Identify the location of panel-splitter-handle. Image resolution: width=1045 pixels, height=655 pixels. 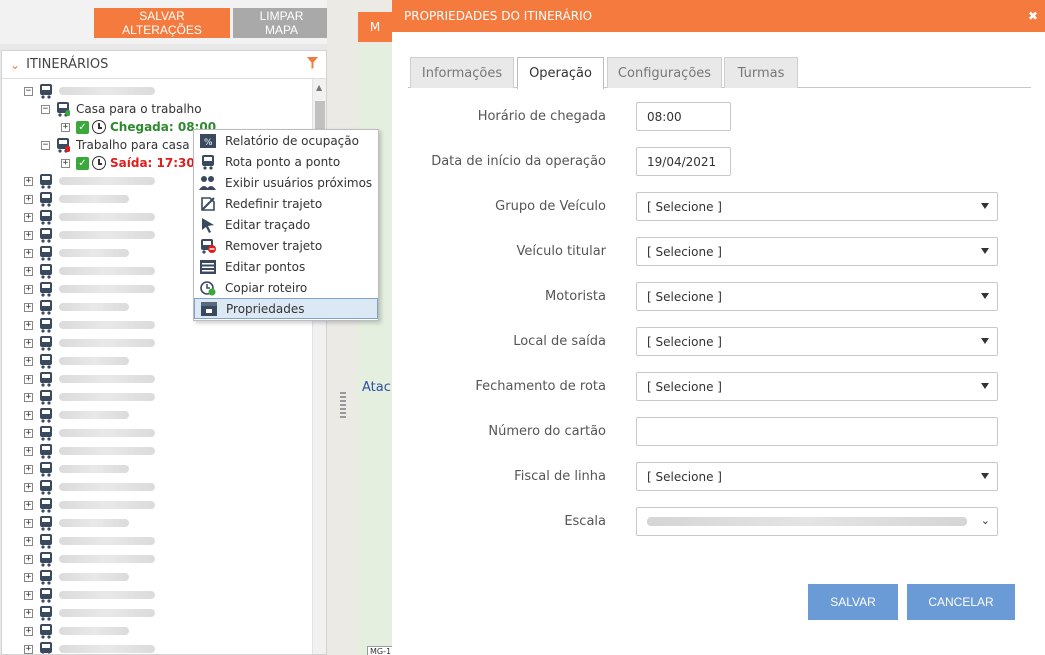
(343, 406).